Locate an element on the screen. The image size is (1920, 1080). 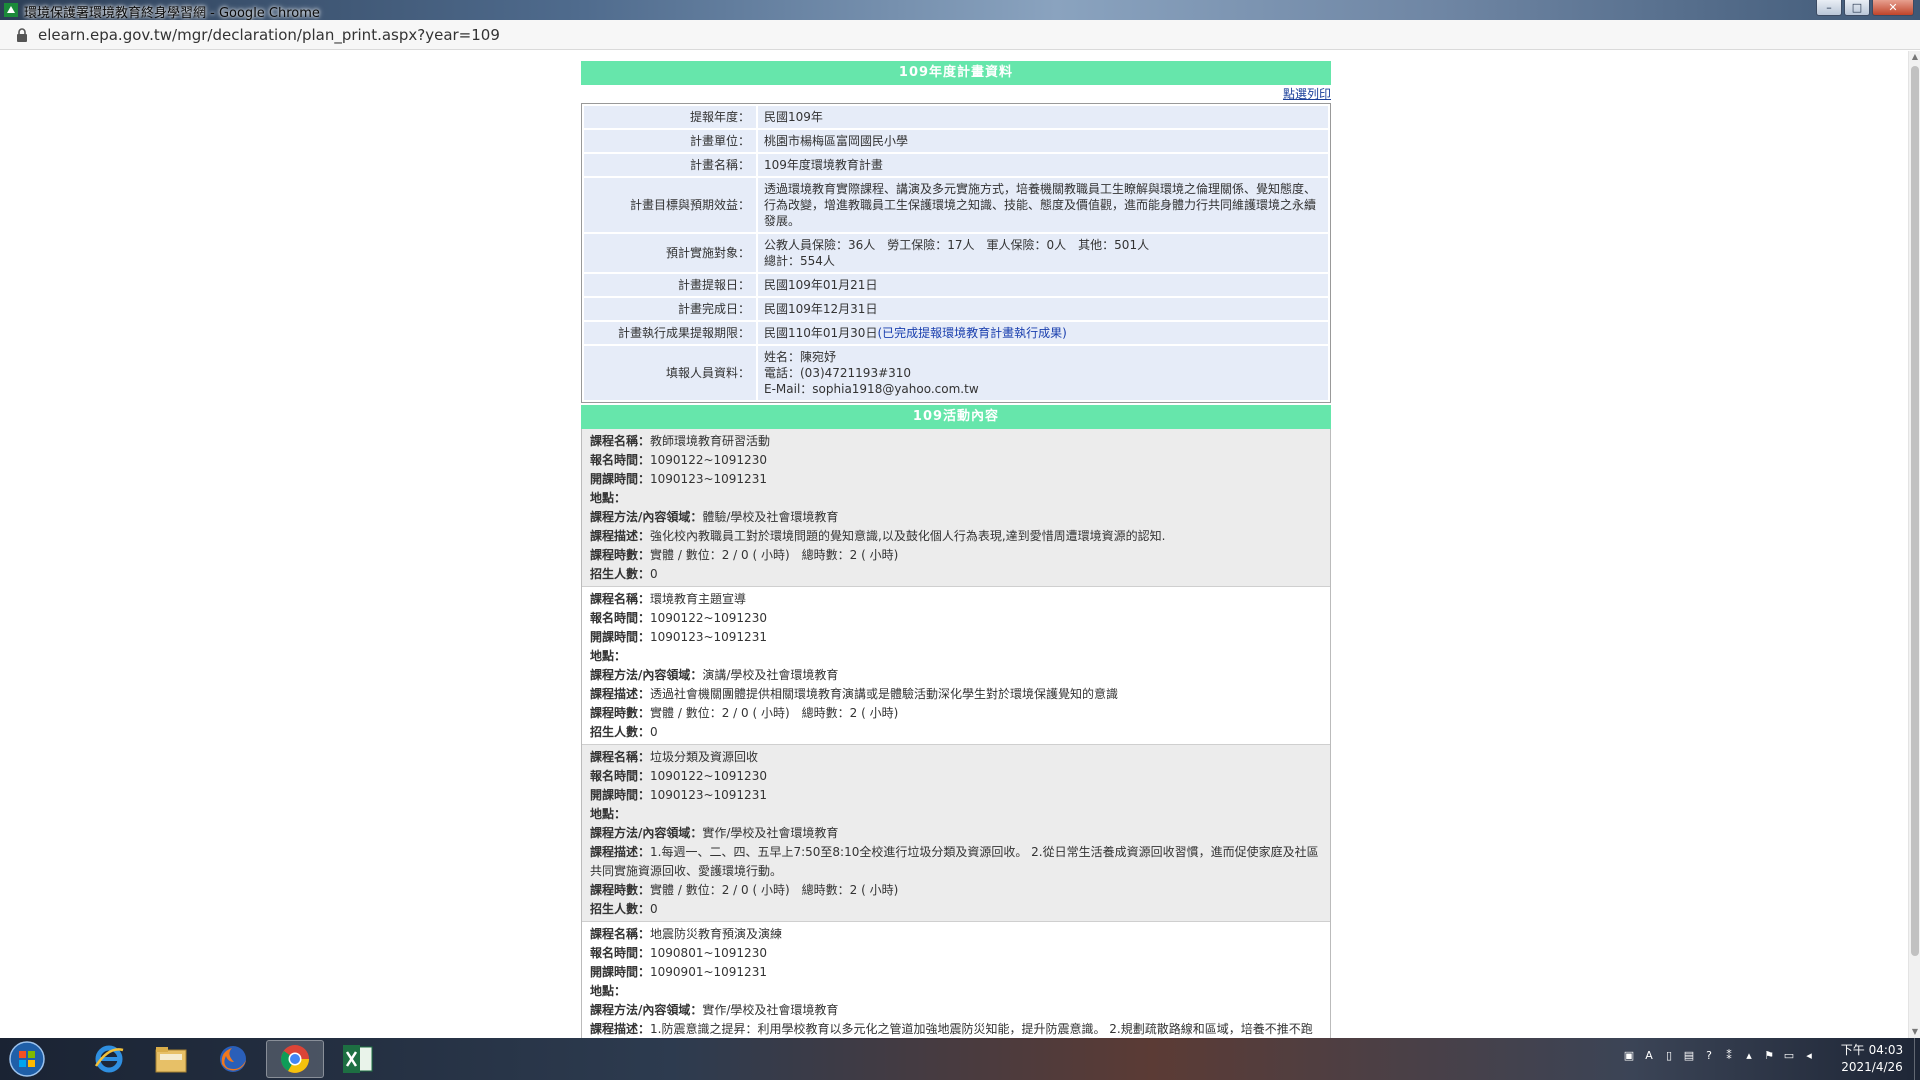
activity-method: 體驗/學校及社會環境教育 is located at coordinates (770, 517).